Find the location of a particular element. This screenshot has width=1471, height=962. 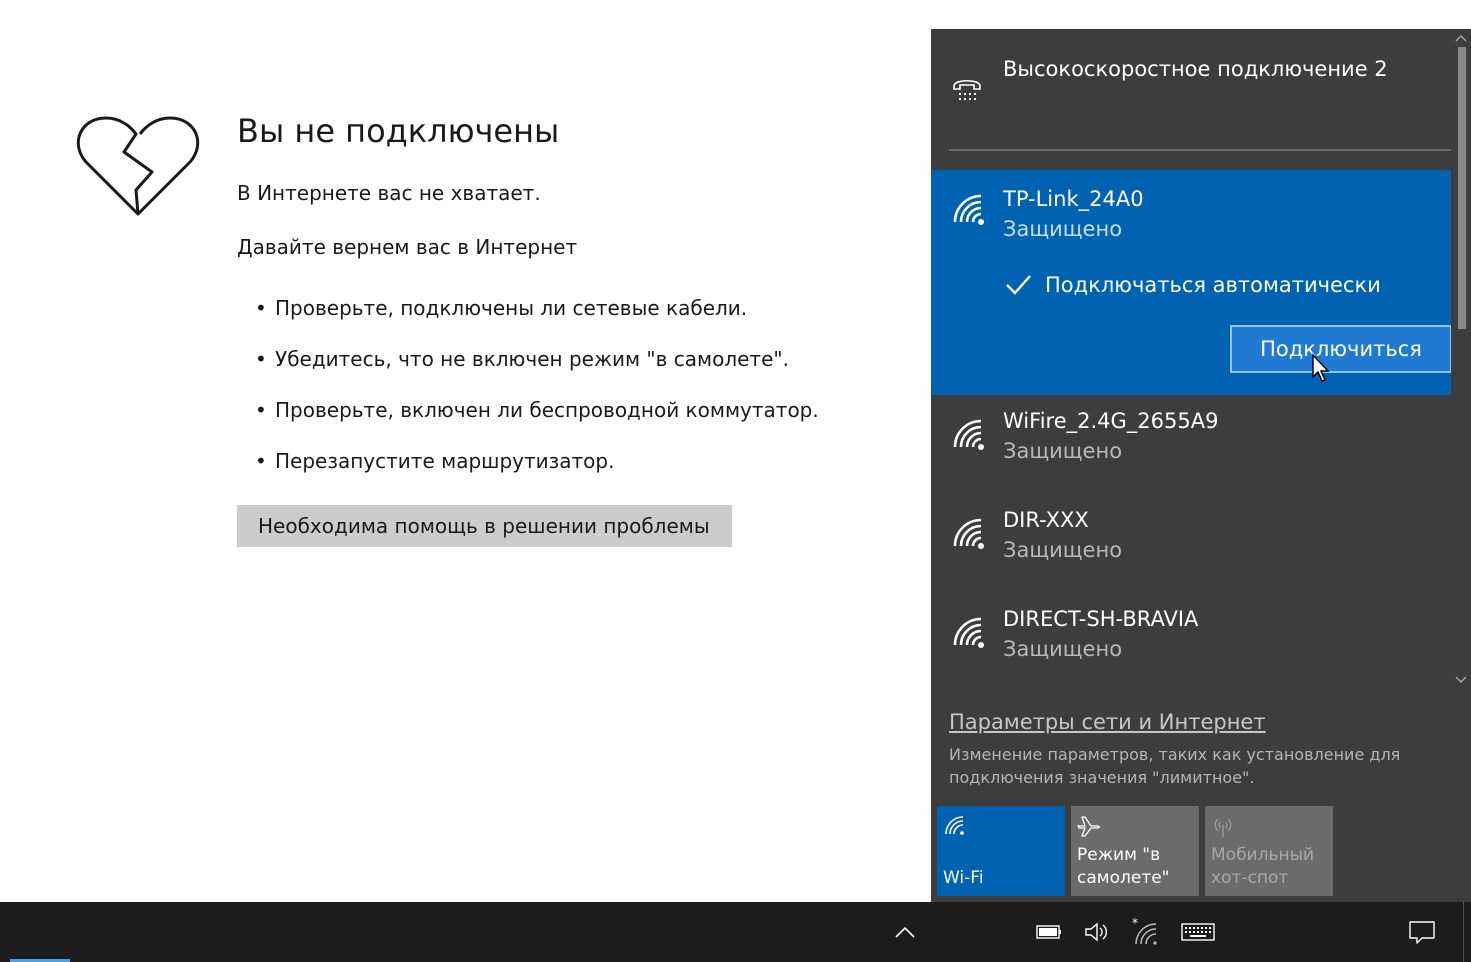

volume-icon is located at coordinates (1097, 932).